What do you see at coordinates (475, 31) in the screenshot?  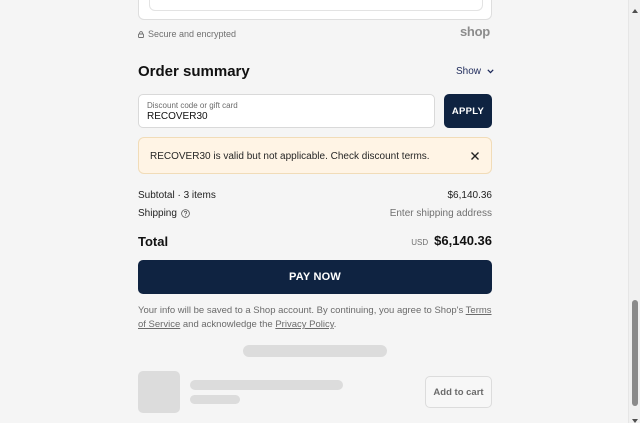 I see `shop-logo: shop` at bounding box center [475, 31].